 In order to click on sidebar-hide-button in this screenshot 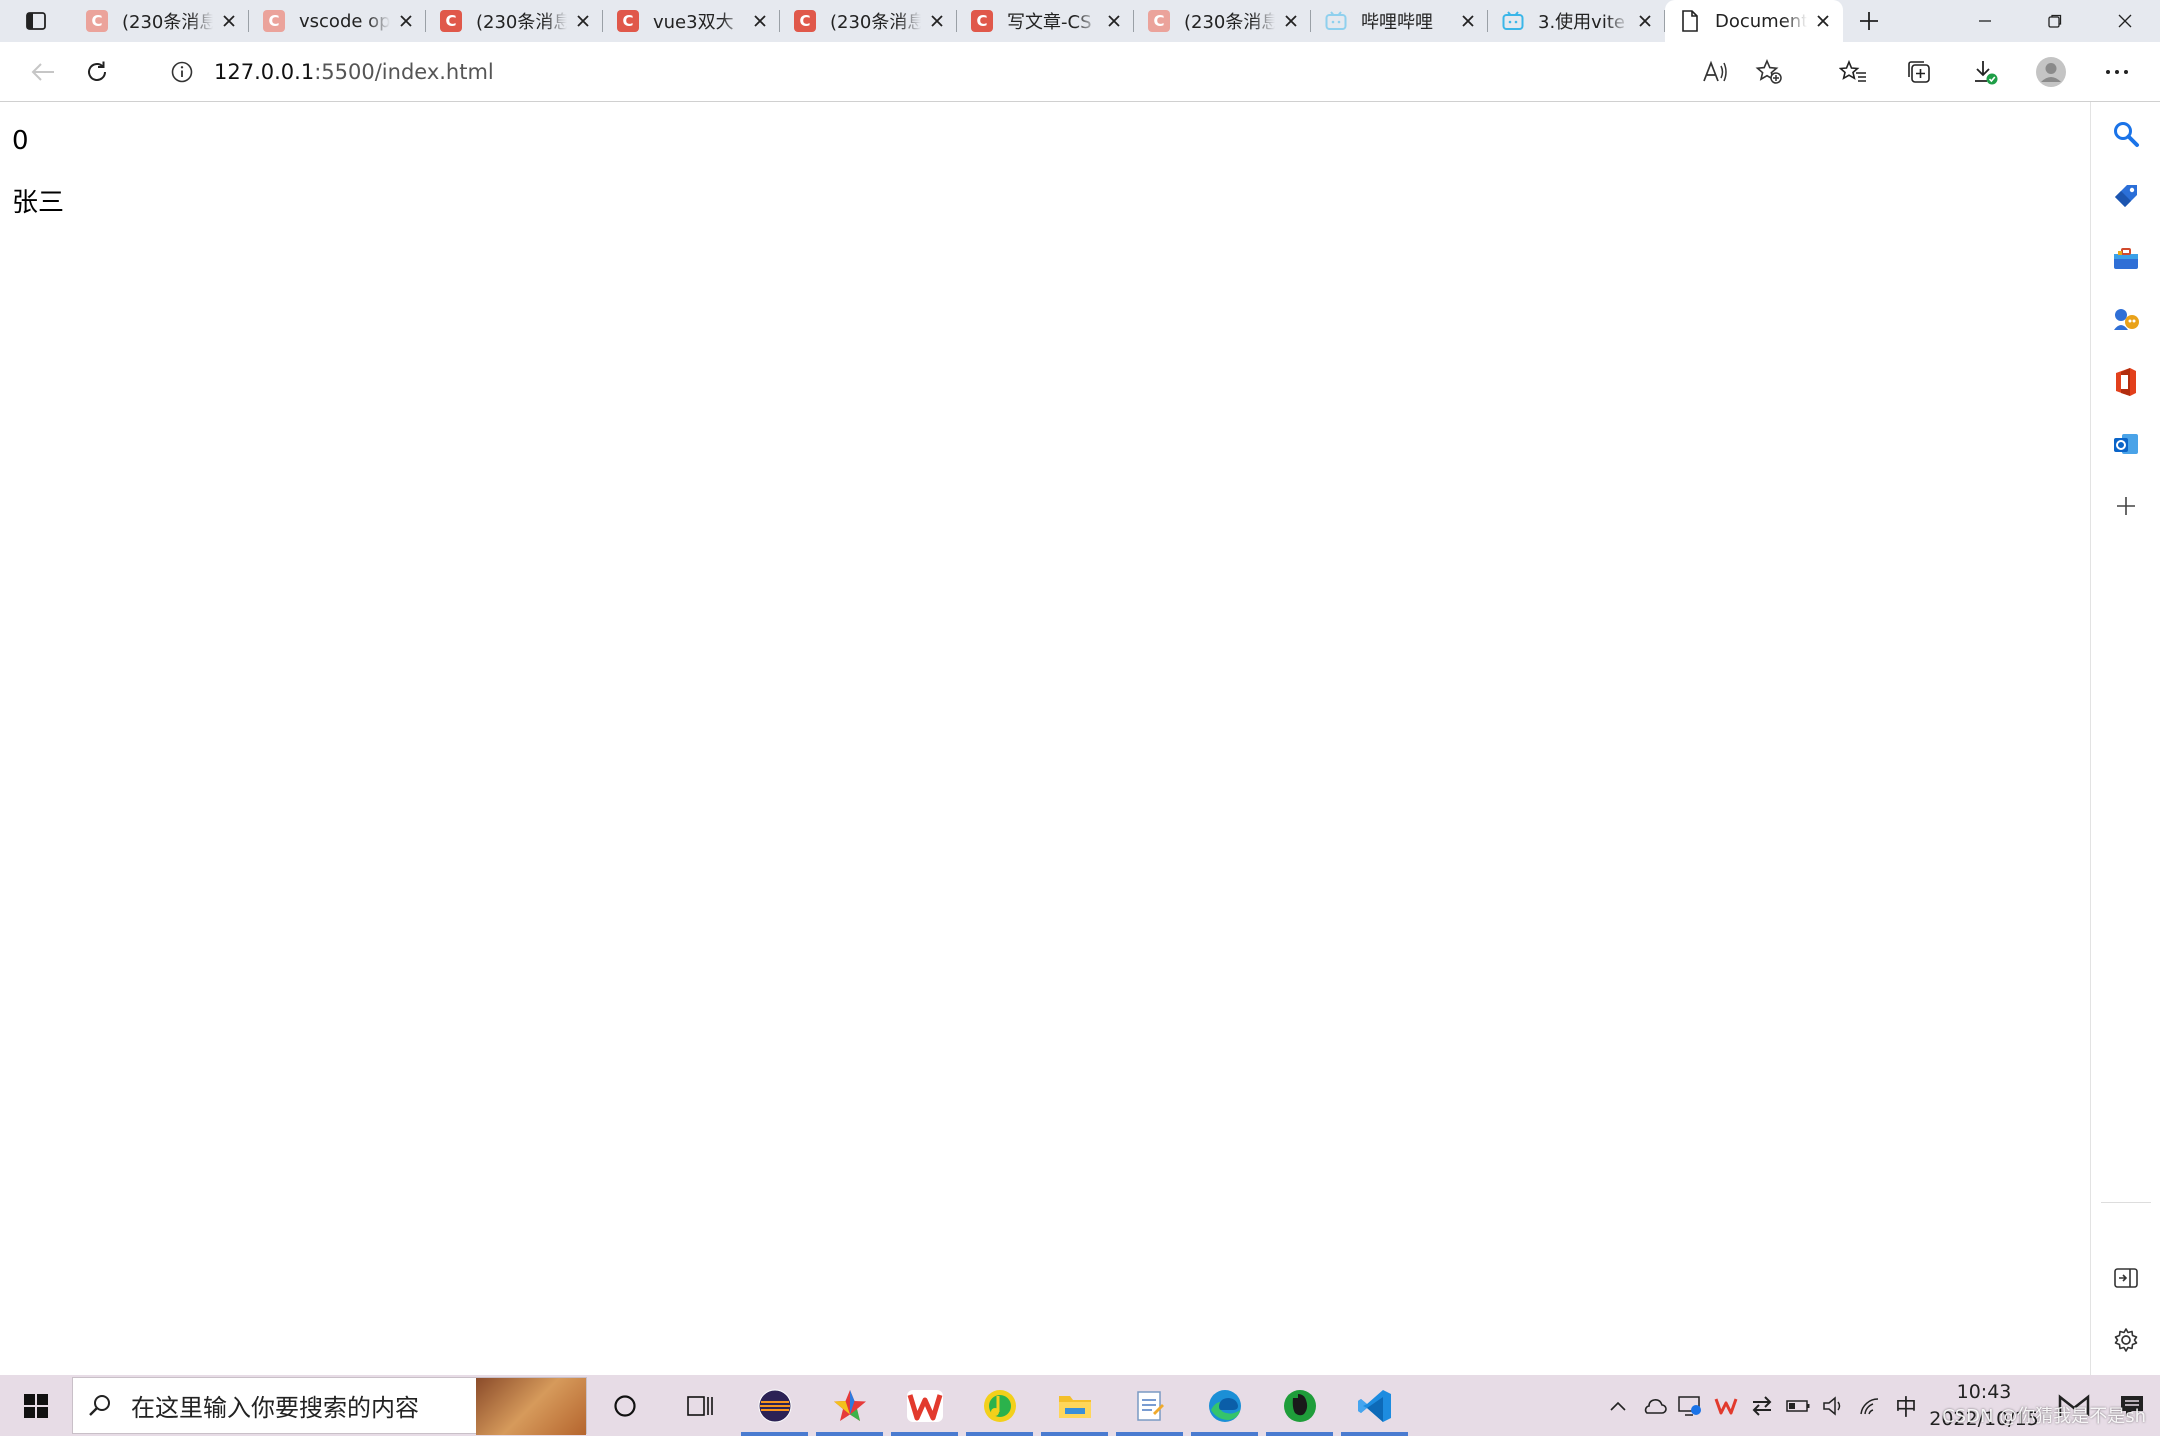, I will do `click(2126, 1278)`.